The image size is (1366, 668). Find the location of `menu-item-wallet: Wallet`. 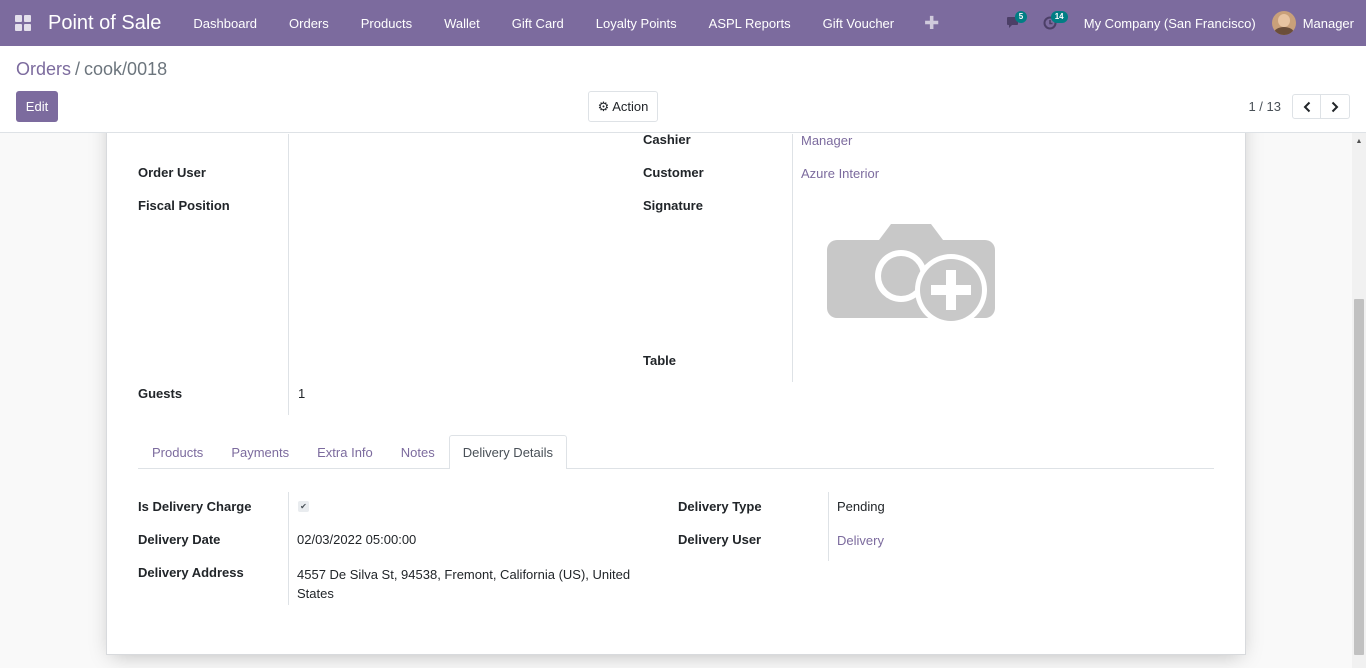

menu-item-wallet: Wallet is located at coordinates (462, 23).